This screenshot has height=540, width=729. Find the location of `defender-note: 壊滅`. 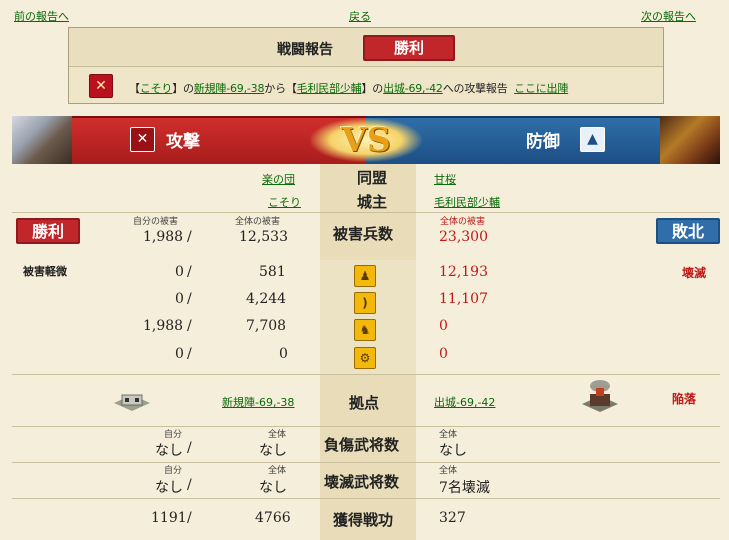

defender-note: 壊滅 is located at coordinates (694, 273).